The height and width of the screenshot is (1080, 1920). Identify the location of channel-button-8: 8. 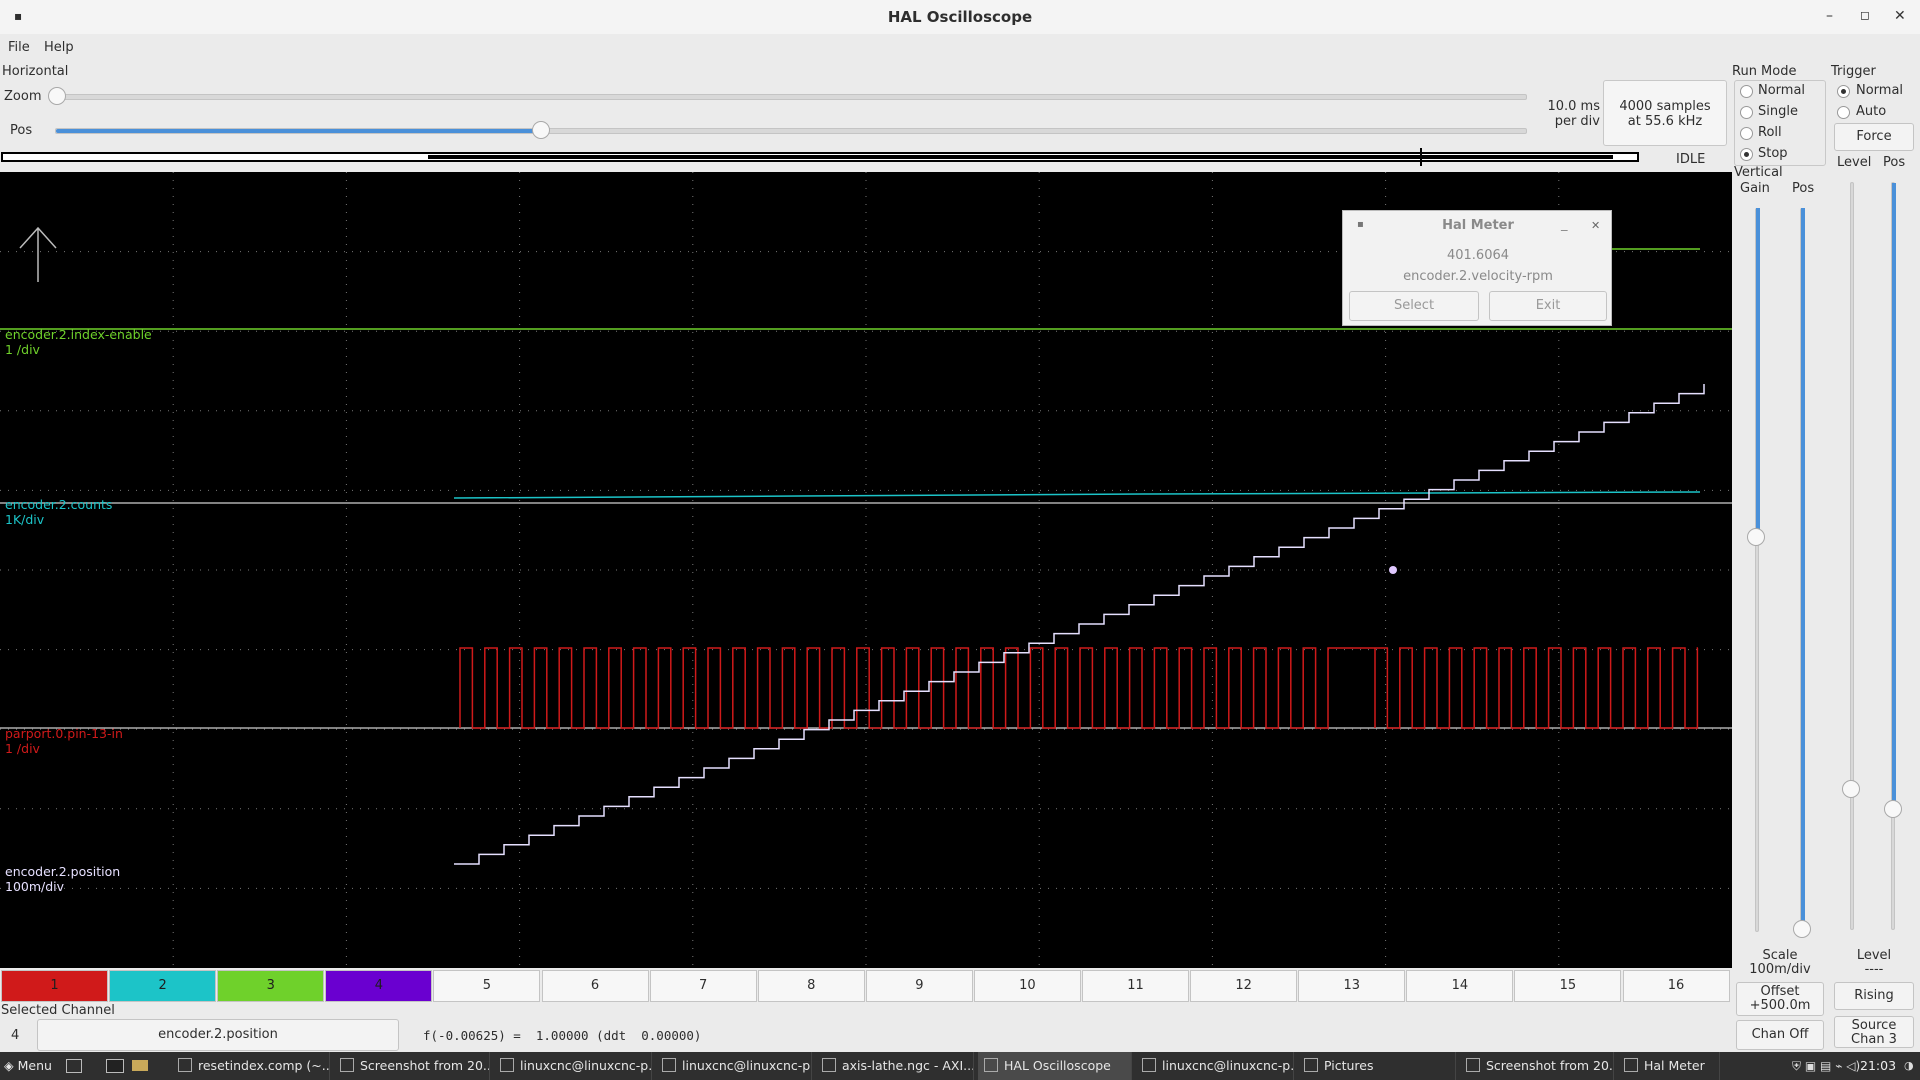
(811, 986).